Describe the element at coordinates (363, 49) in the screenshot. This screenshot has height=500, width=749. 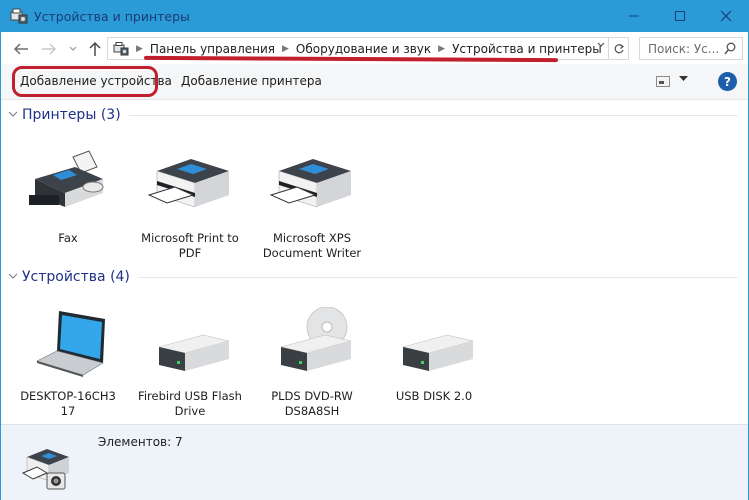
I see `breadcrumb-hardware-and-sound: Оборудование и звук` at that location.